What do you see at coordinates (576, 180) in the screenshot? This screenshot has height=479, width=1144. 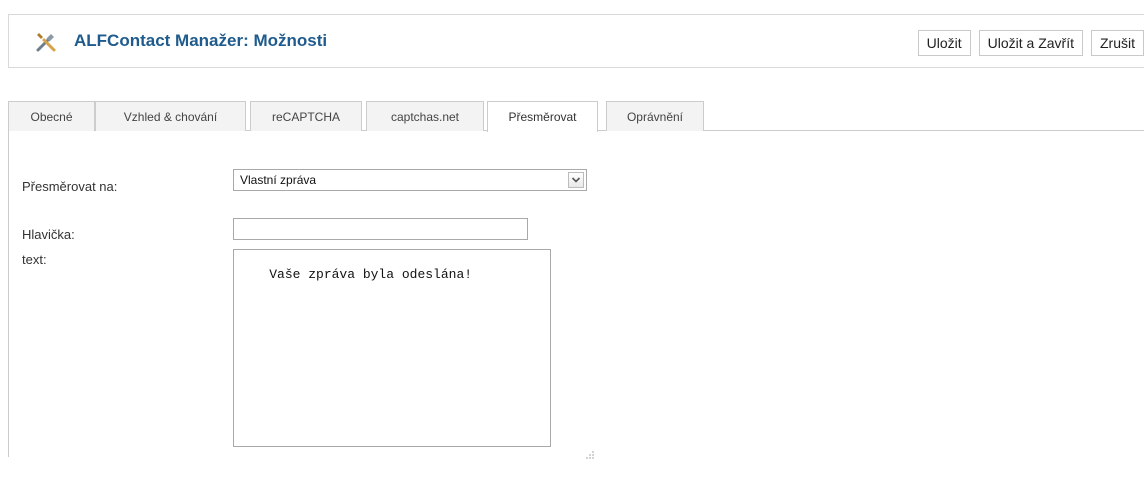 I see `chevron-down-icon` at bounding box center [576, 180].